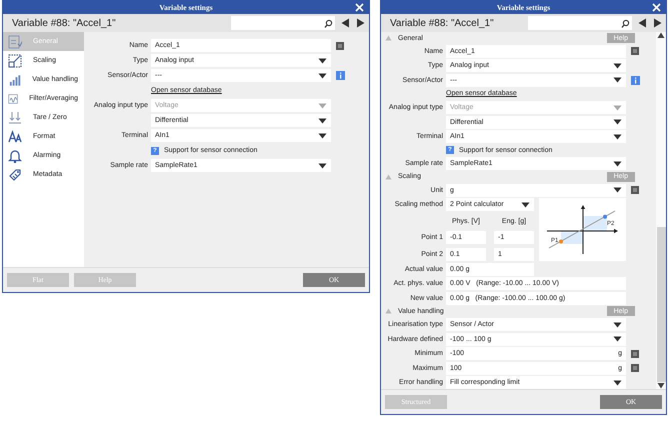 This screenshot has height=423, width=670. What do you see at coordinates (13, 99) in the screenshot?
I see `waveform-icon` at bounding box center [13, 99].